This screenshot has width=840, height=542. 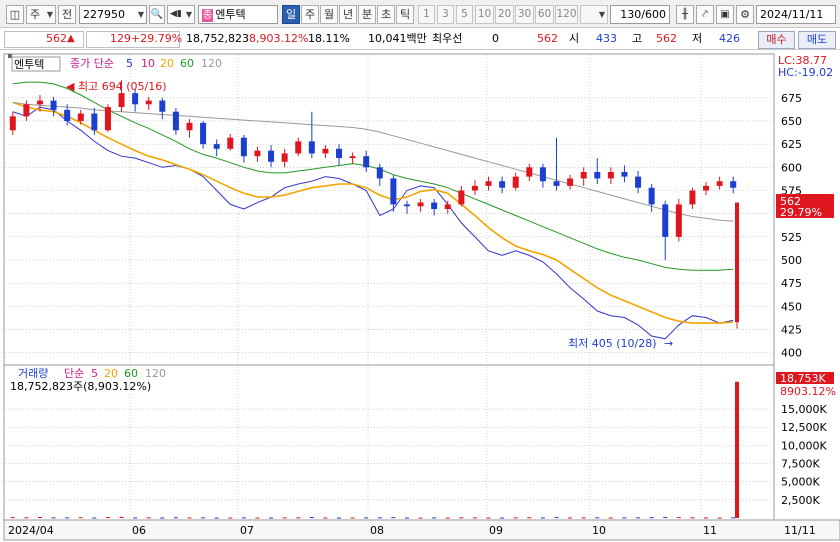 What do you see at coordinates (397, 38) in the screenshot?
I see `trade-amount: 10,041백만` at bounding box center [397, 38].